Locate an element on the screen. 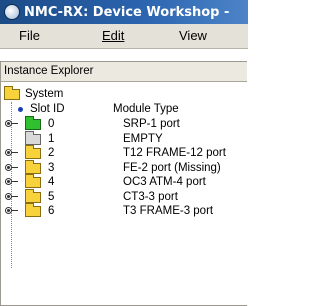  menu-edit: Edit is located at coordinates (113, 35).